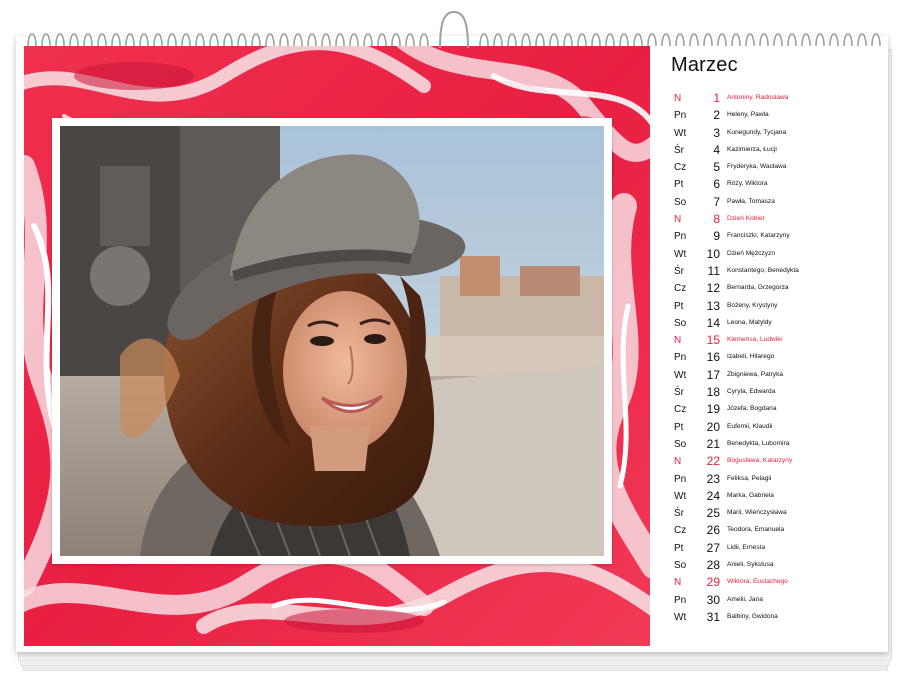 The image size is (906, 691). What do you see at coordinates (454, 29) in the screenshot?
I see `hanger-hook` at bounding box center [454, 29].